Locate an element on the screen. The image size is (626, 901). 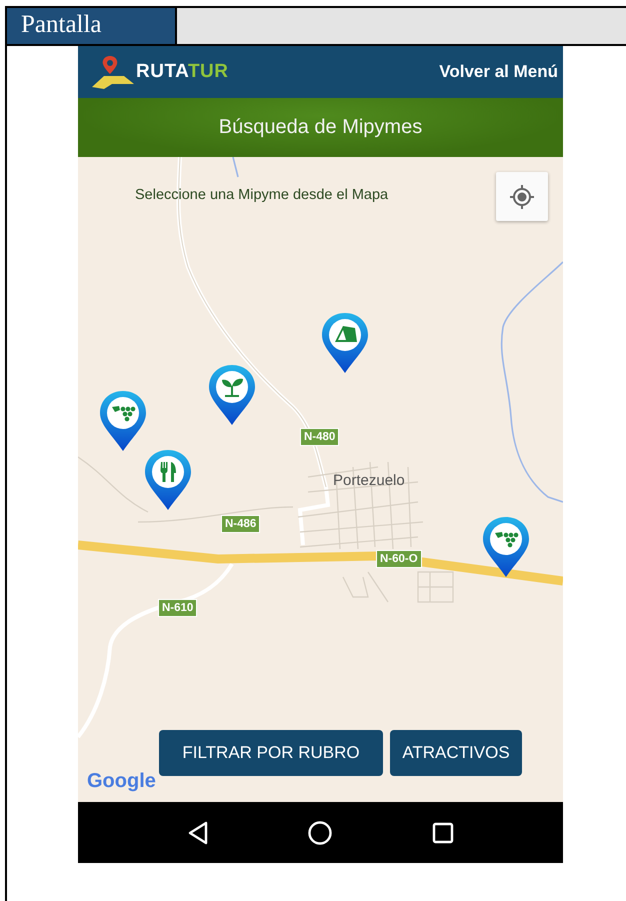
road-number-label: N-480 is located at coordinates (320, 437).